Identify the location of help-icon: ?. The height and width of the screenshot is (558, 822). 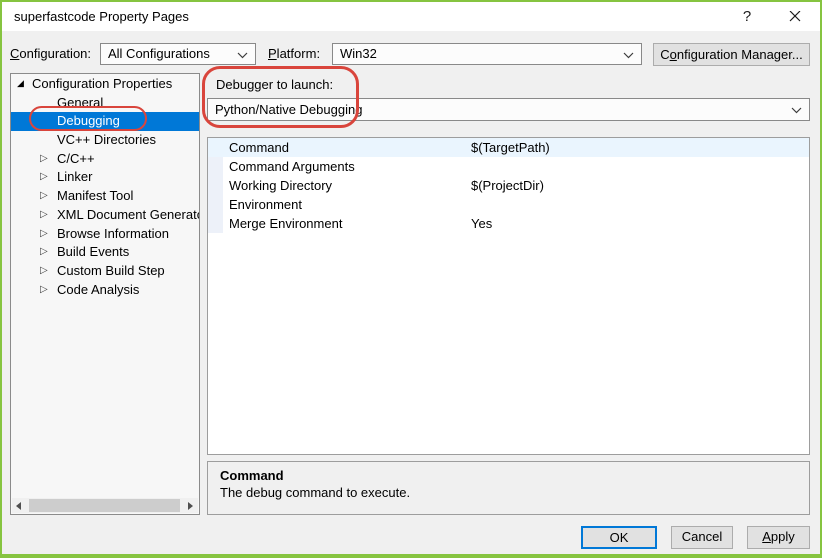
(747, 16).